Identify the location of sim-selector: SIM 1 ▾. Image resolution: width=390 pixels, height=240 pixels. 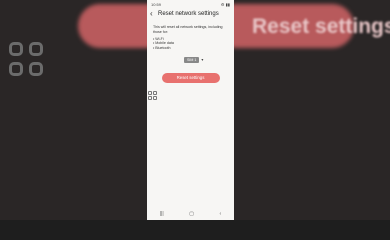
(209, 59).